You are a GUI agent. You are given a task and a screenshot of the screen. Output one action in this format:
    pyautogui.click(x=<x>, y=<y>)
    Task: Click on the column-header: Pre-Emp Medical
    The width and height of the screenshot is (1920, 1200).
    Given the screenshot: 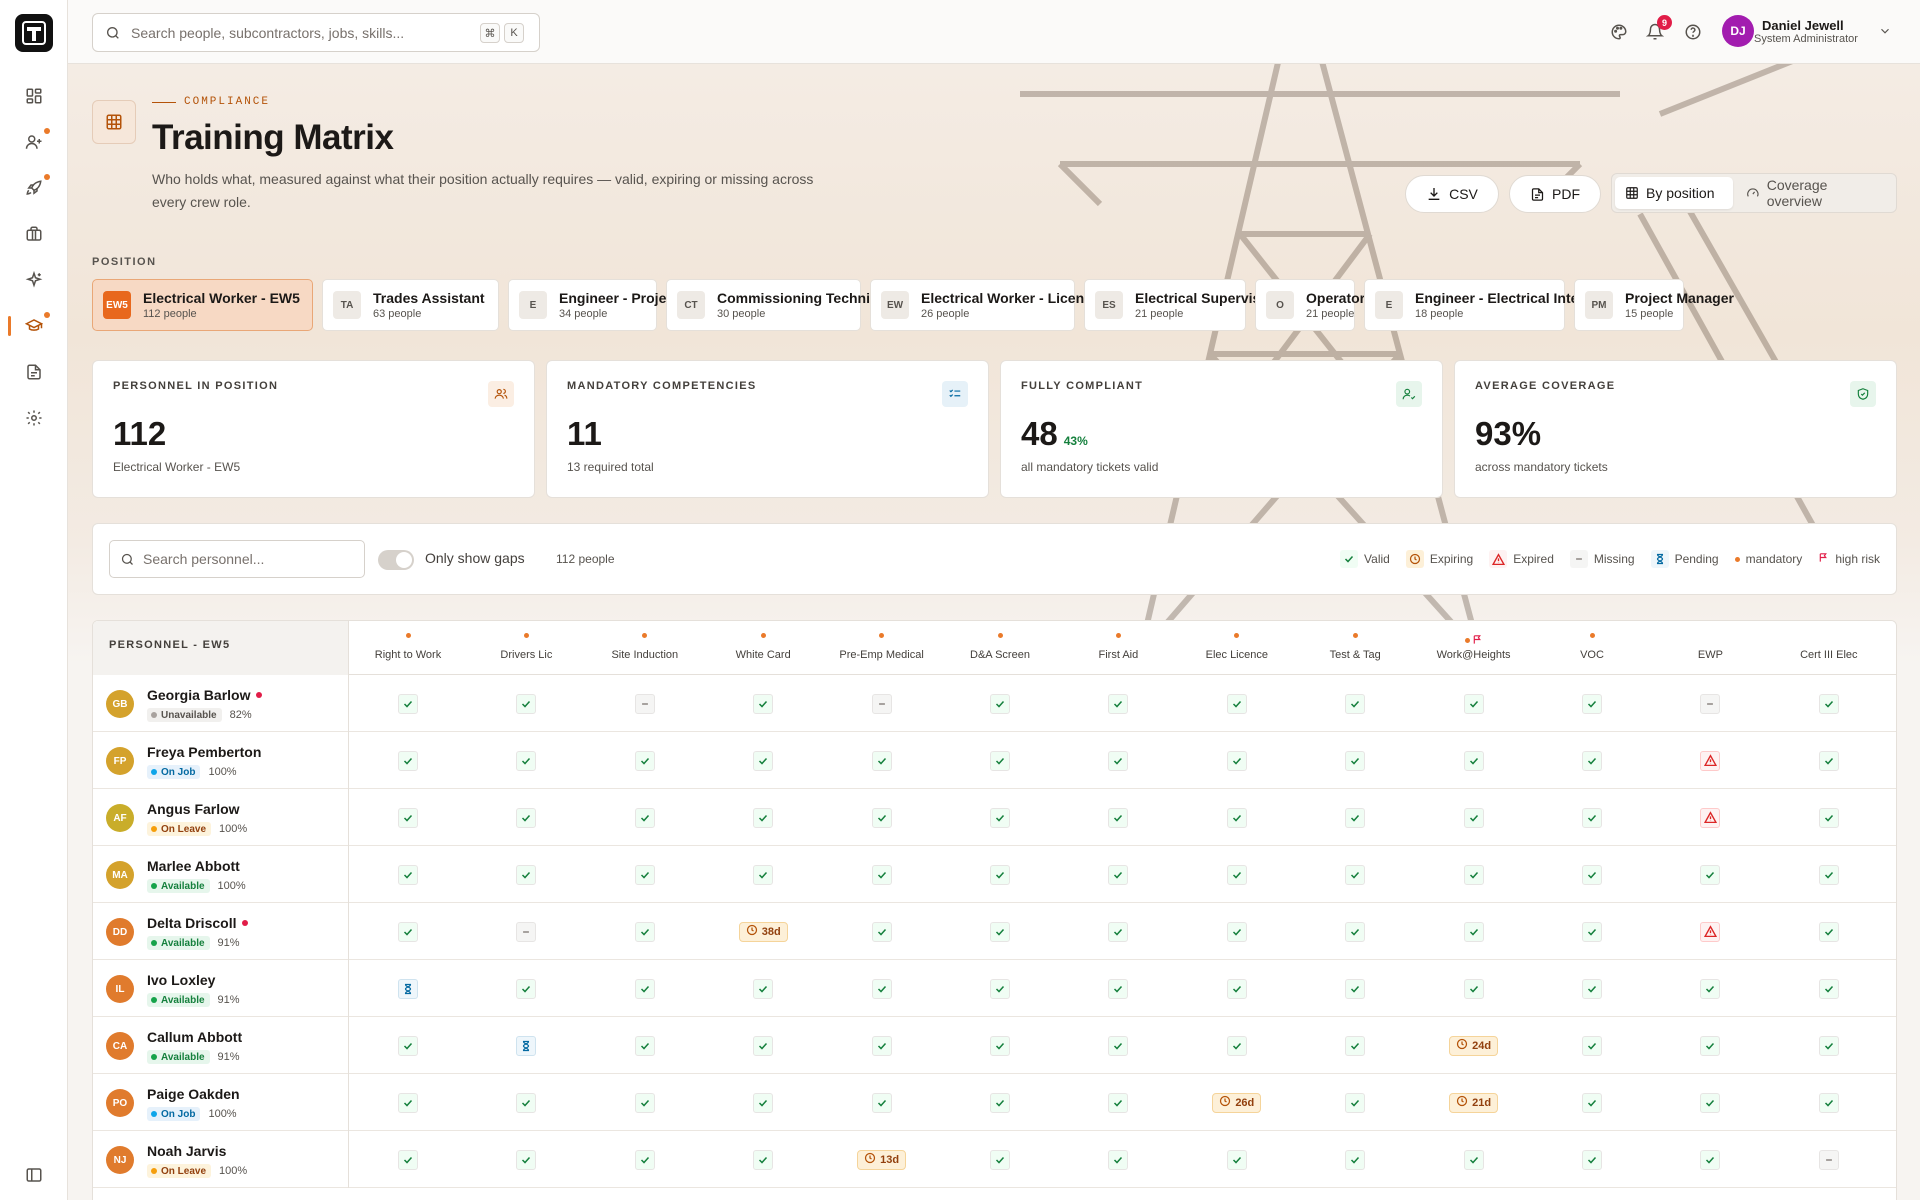 What is the action you would take?
    pyautogui.click(x=882, y=648)
    